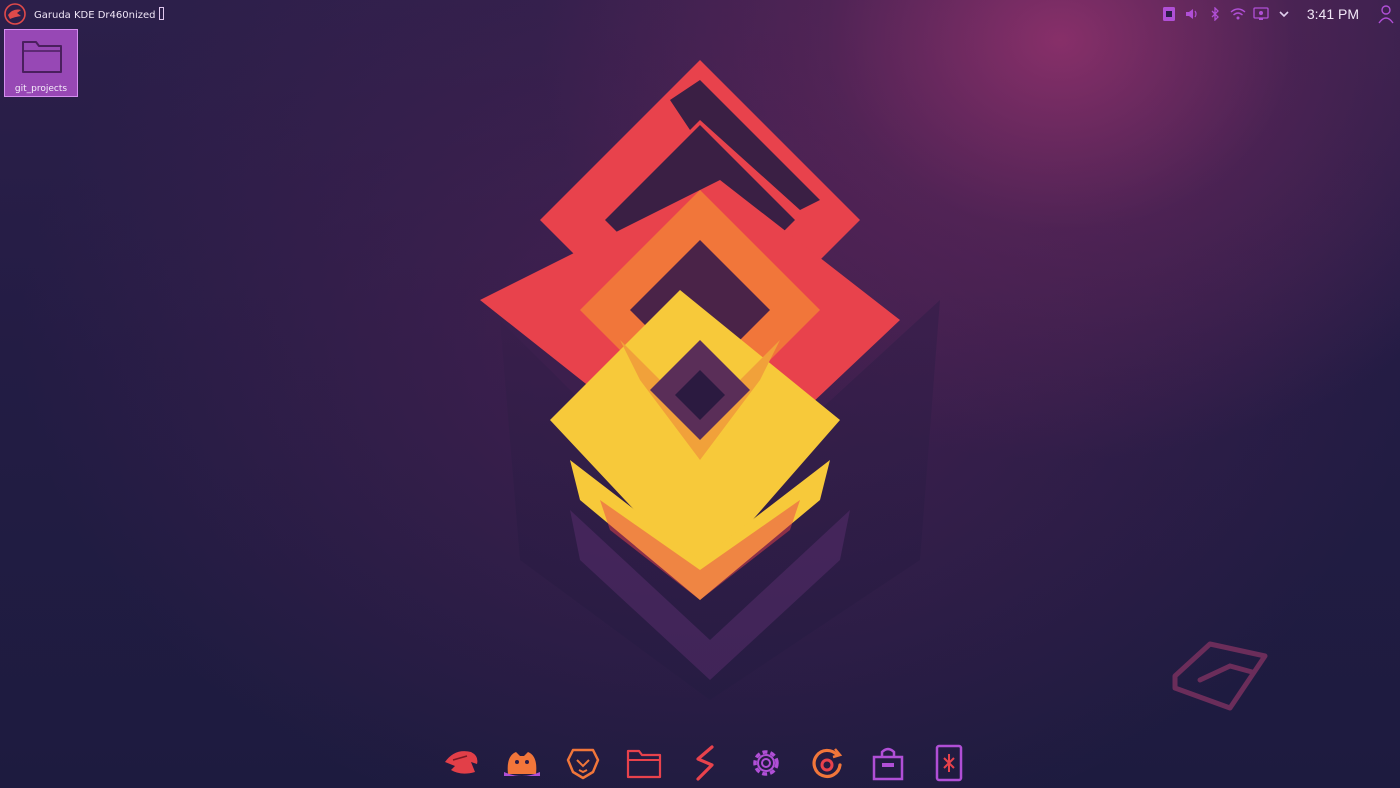  I want to click on wifi-icon, so click(1238, 14).